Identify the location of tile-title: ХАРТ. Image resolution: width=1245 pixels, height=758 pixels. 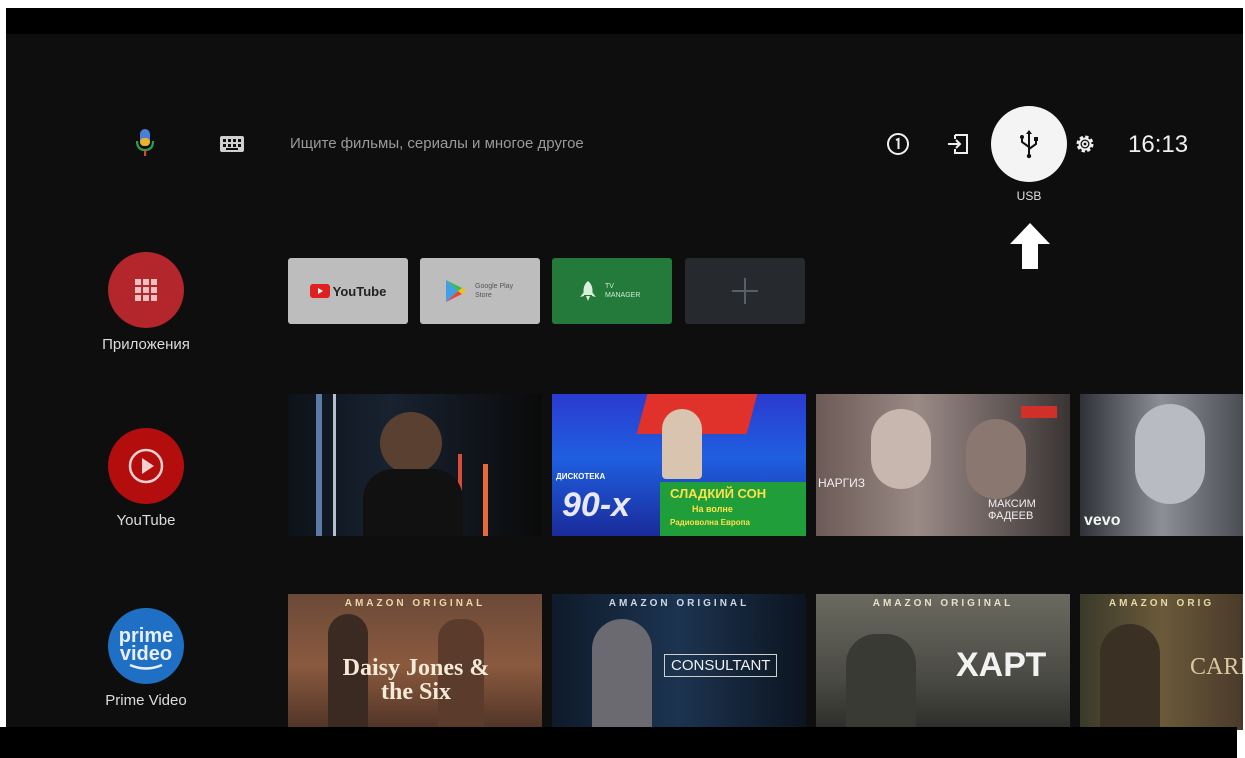
(1001, 665).